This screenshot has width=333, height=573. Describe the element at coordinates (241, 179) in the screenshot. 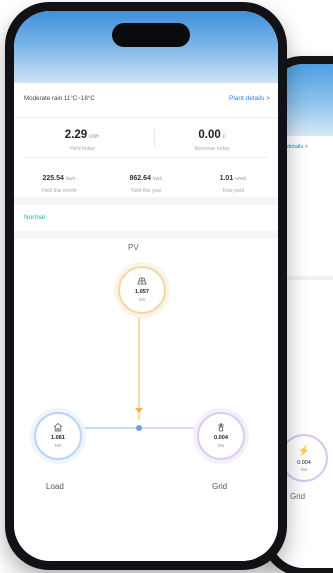

I see `stat-unit: MWh` at that location.